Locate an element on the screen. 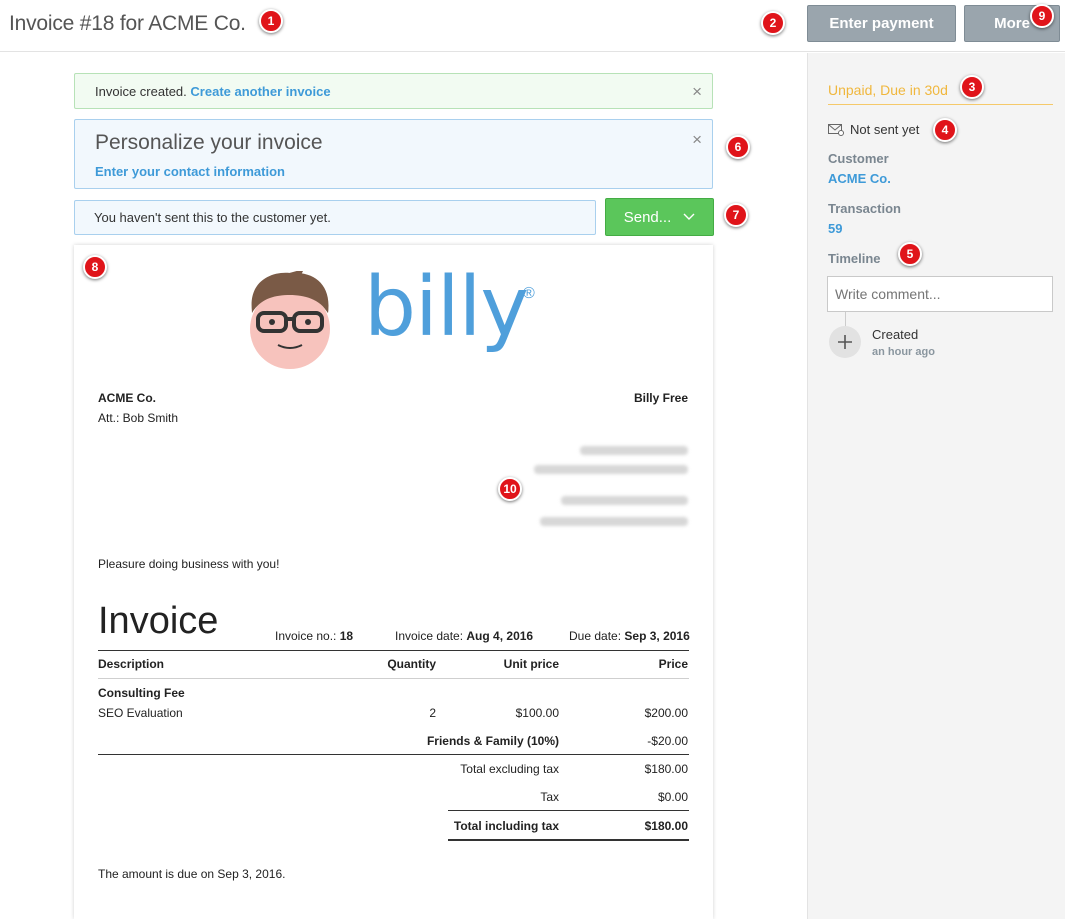  total-label: Total including tax is located at coordinates (506, 826).